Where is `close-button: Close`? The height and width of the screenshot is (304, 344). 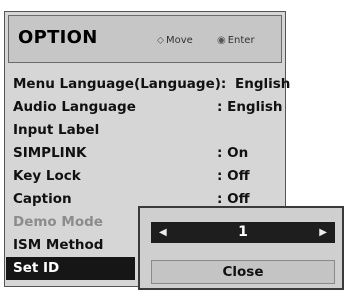
close-button: Close is located at coordinates (243, 272).